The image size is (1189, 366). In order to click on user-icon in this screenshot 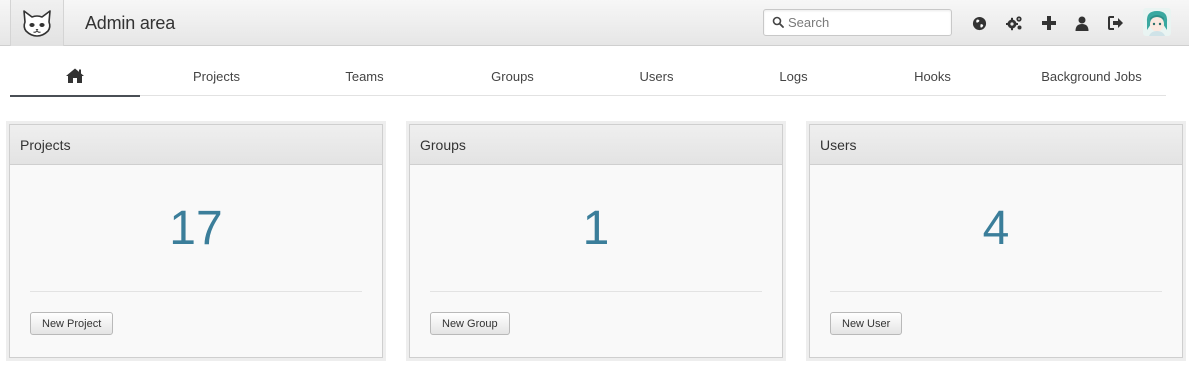, I will do `click(1082, 23)`.